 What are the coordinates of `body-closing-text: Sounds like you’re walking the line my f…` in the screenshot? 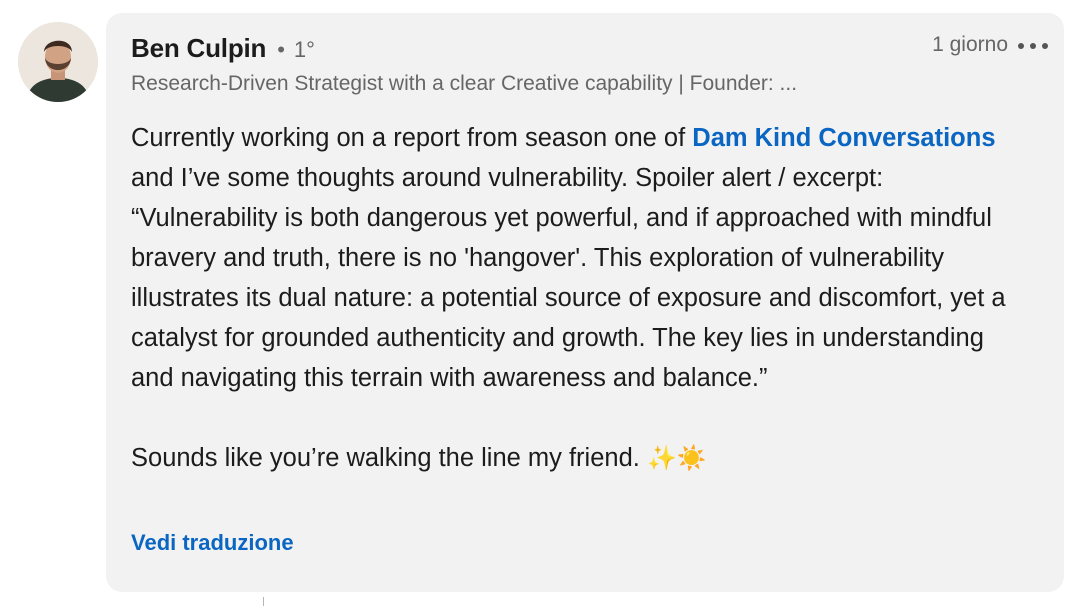 It's located at (389, 458).